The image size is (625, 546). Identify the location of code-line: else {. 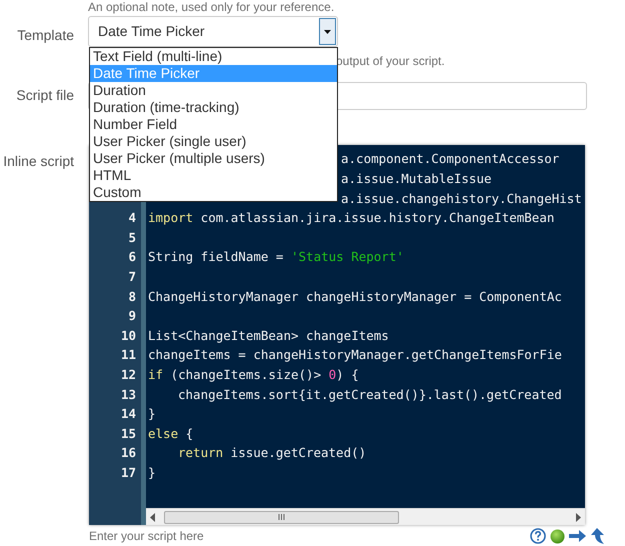
(171, 433).